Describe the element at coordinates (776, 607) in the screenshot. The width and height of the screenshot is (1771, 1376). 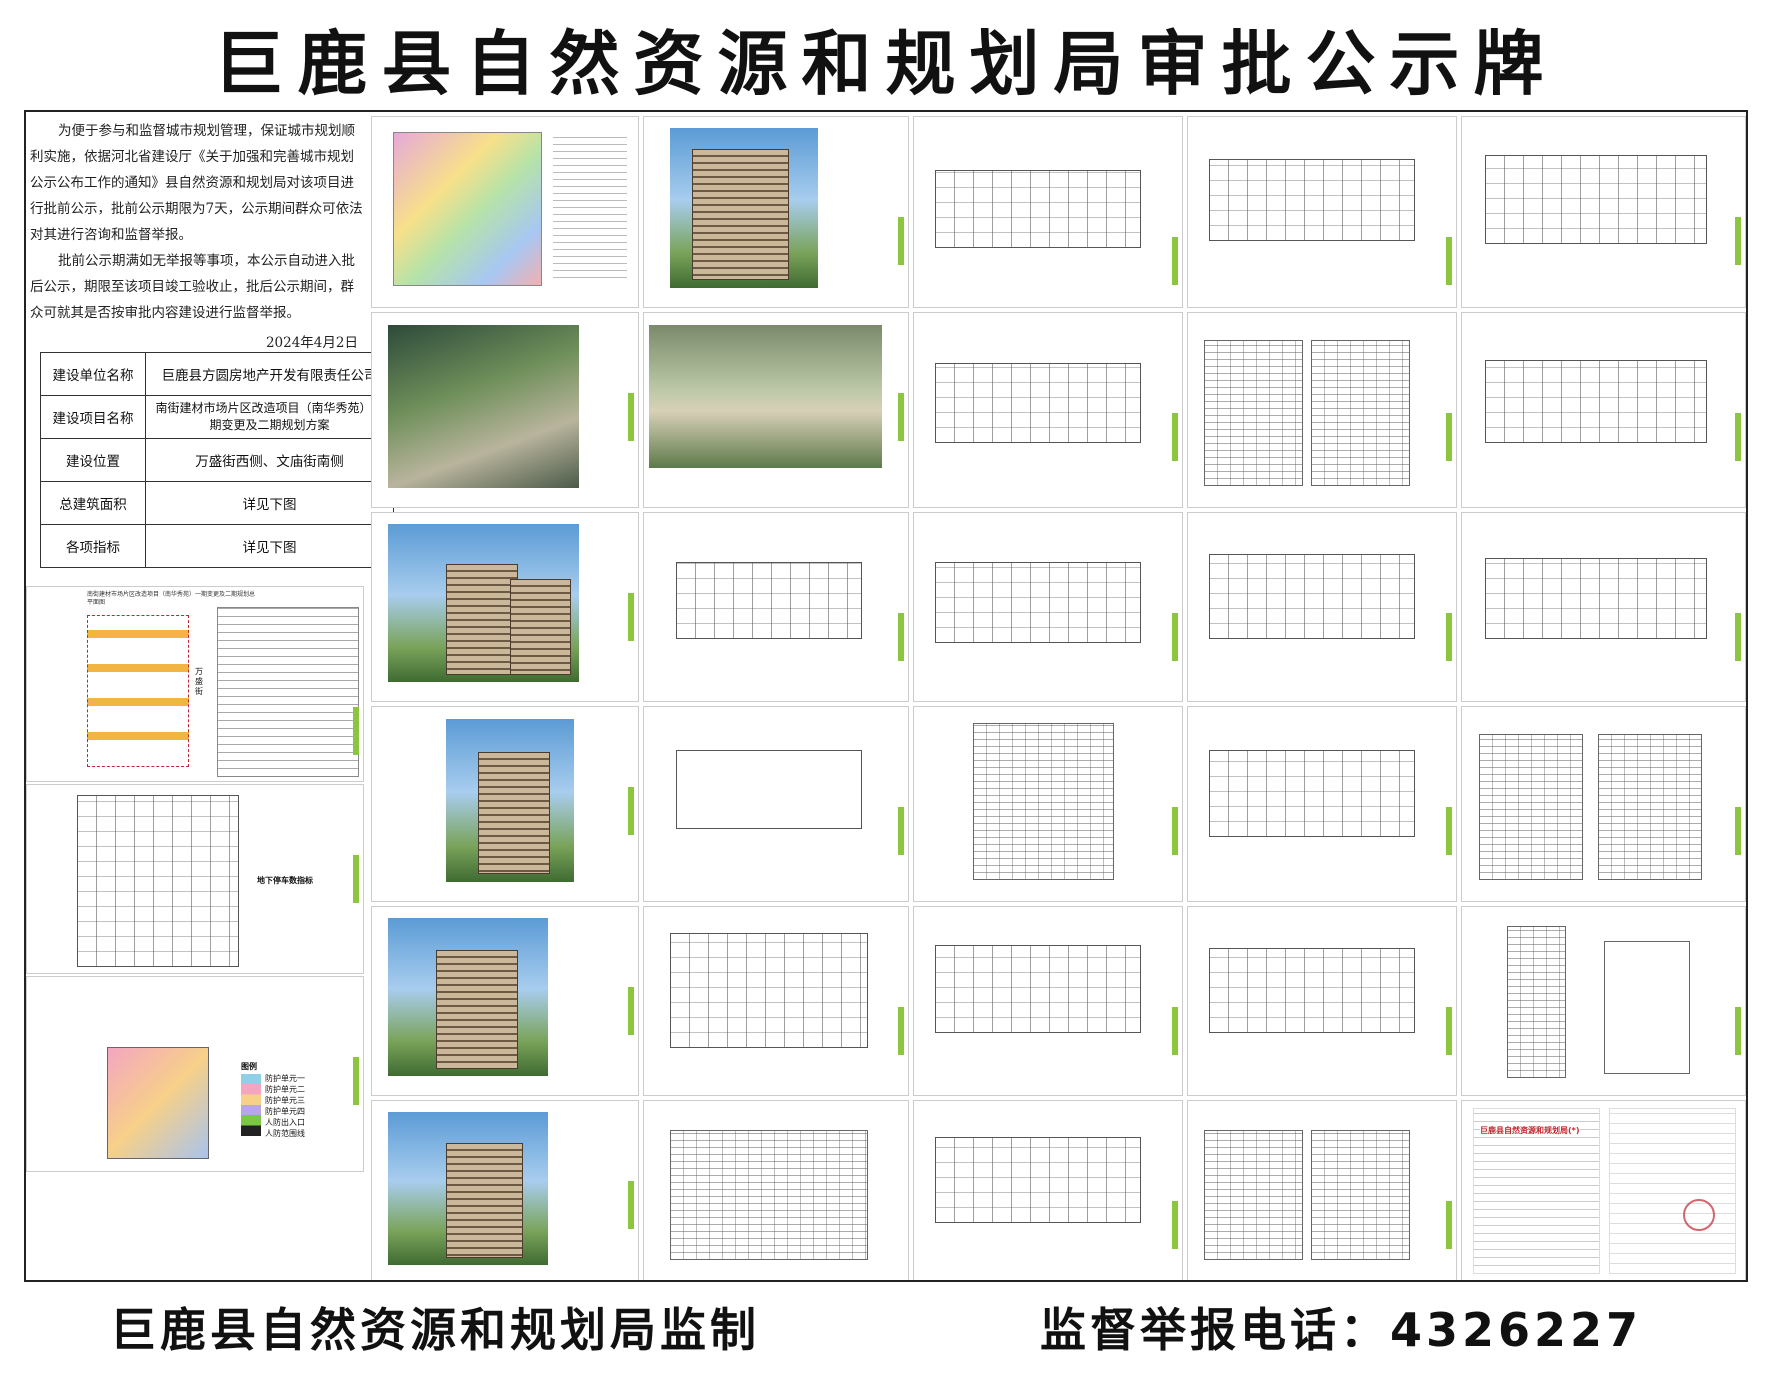
I see `floor-plan-c3` at that location.